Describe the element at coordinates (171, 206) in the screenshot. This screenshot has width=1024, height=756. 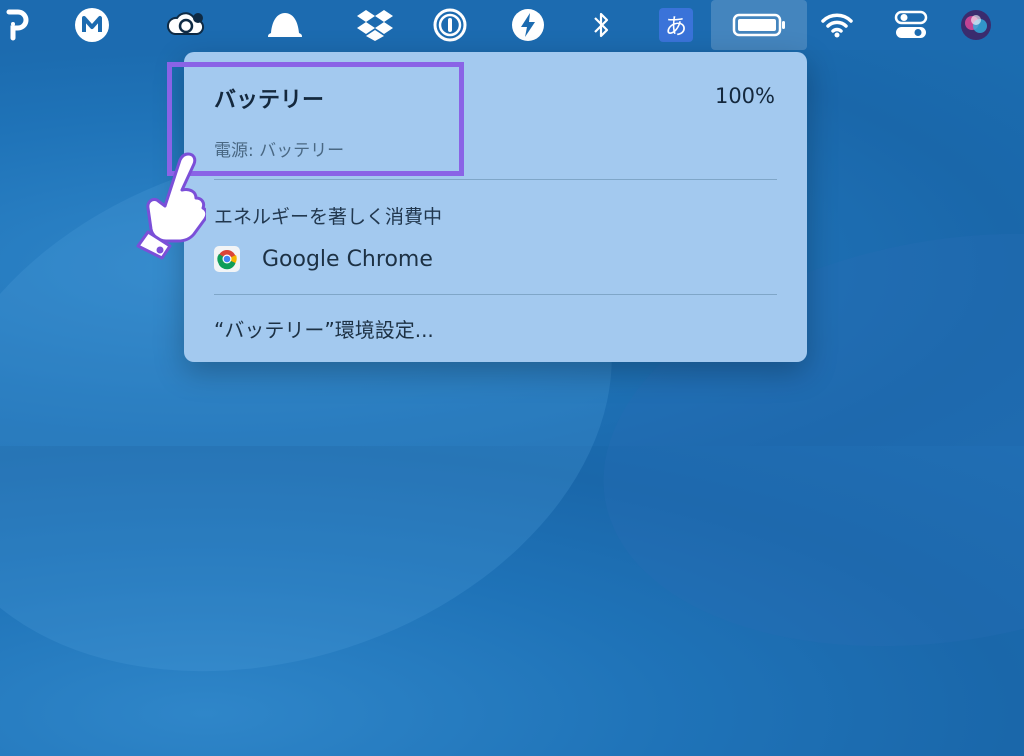
I see `pointing-hand-icon` at that location.